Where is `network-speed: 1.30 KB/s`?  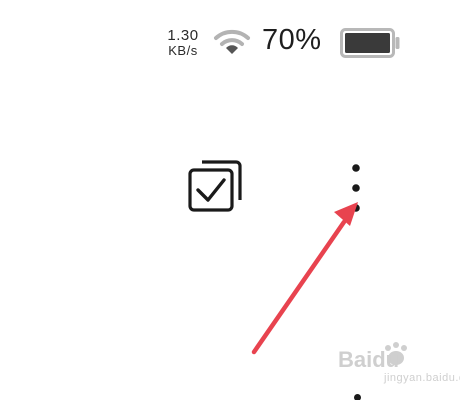
network-speed: 1.30 KB/s is located at coordinates (183, 42).